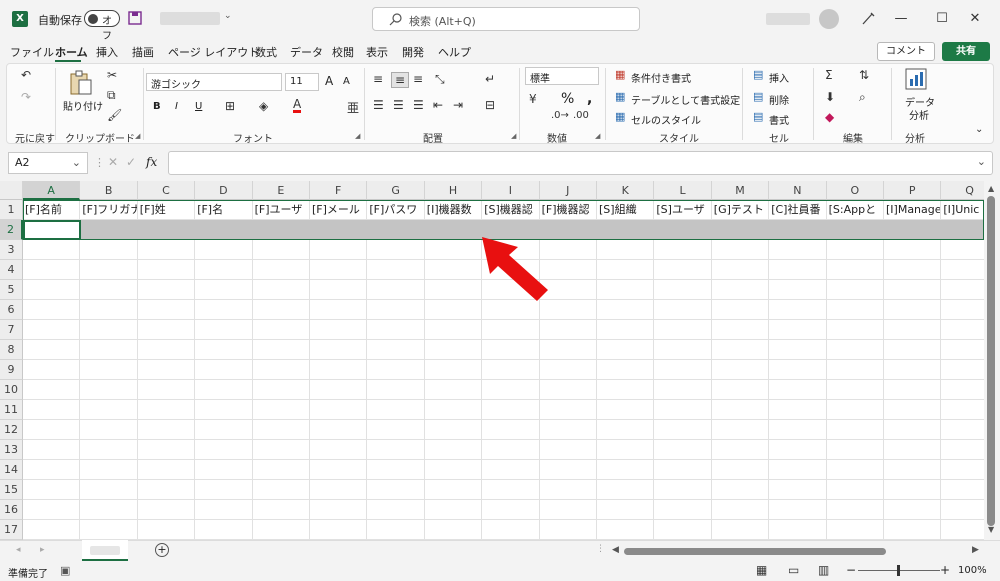 The width and height of the screenshot is (1000, 581). Describe the element at coordinates (913, 390) in the screenshot. I see `cell-P10` at that location.